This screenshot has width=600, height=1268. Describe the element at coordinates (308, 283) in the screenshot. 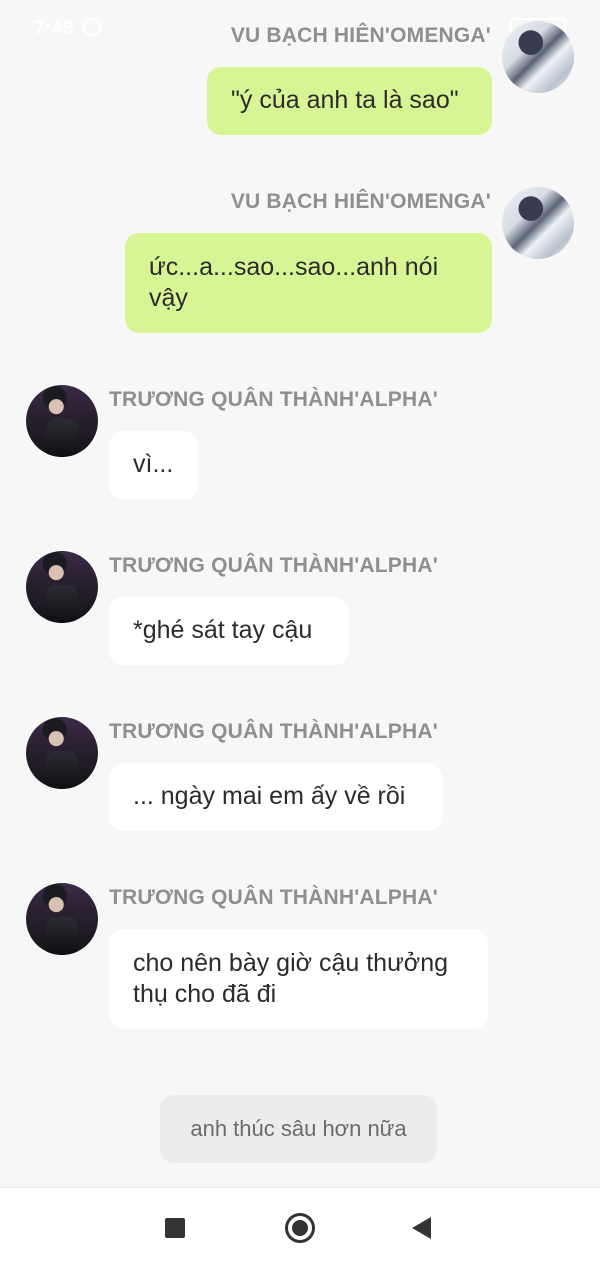

I see `message-bubble: ức...a...sao...sao...anh nói vậy` at that location.